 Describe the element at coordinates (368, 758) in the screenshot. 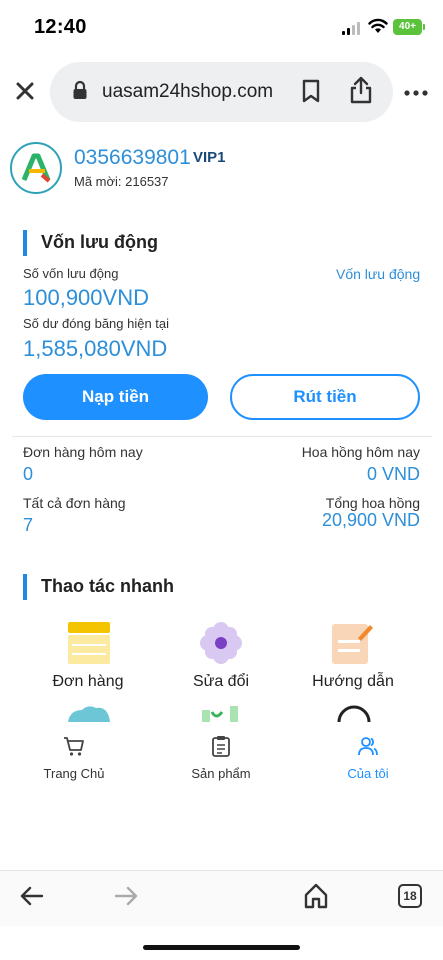

I see `nav-my-account: Của tôi` at that location.